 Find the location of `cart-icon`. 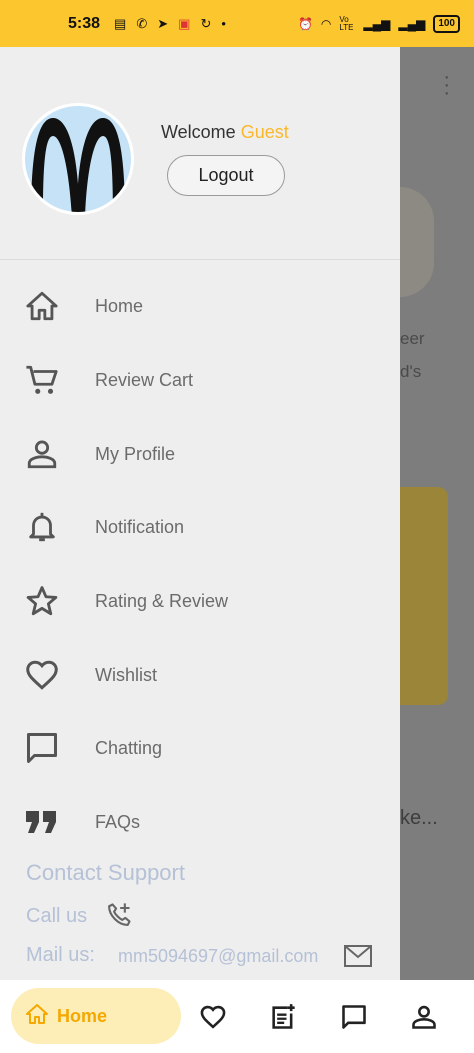

cart-icon is located at coordinates (42, 380).